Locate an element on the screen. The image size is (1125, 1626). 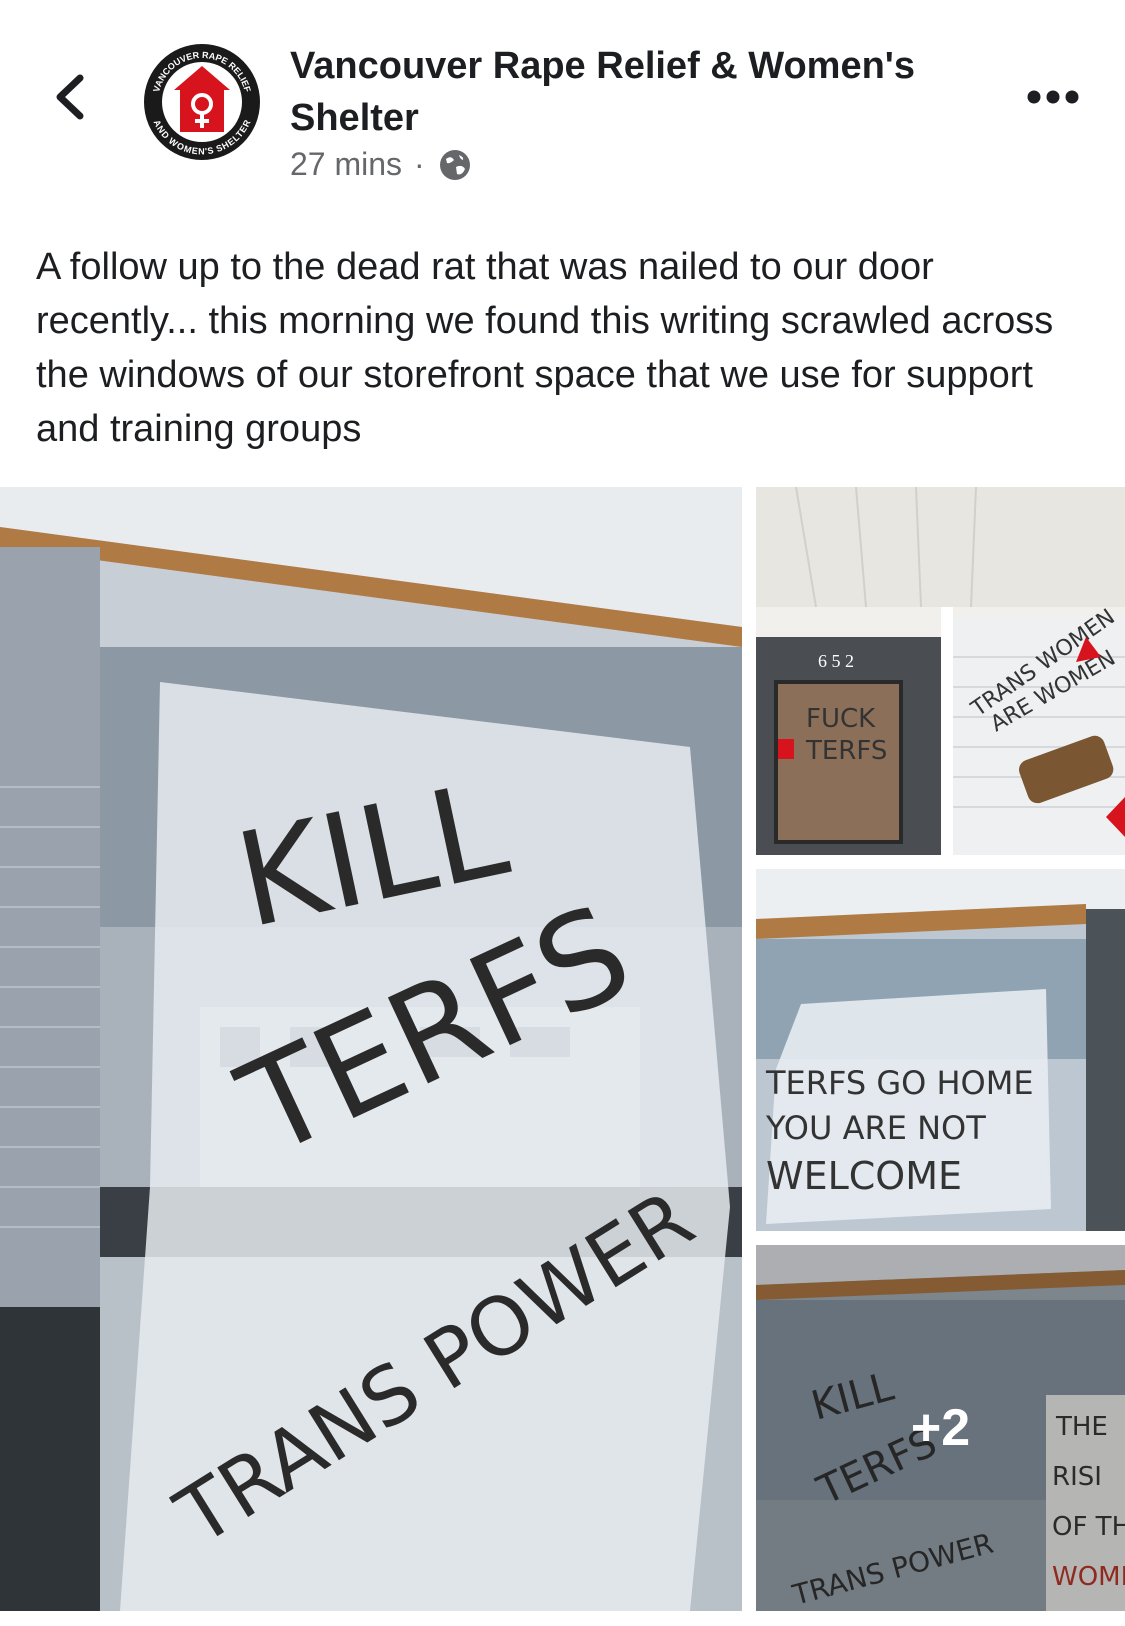
door-line2: TERFS is located at coordinates (846, 751).